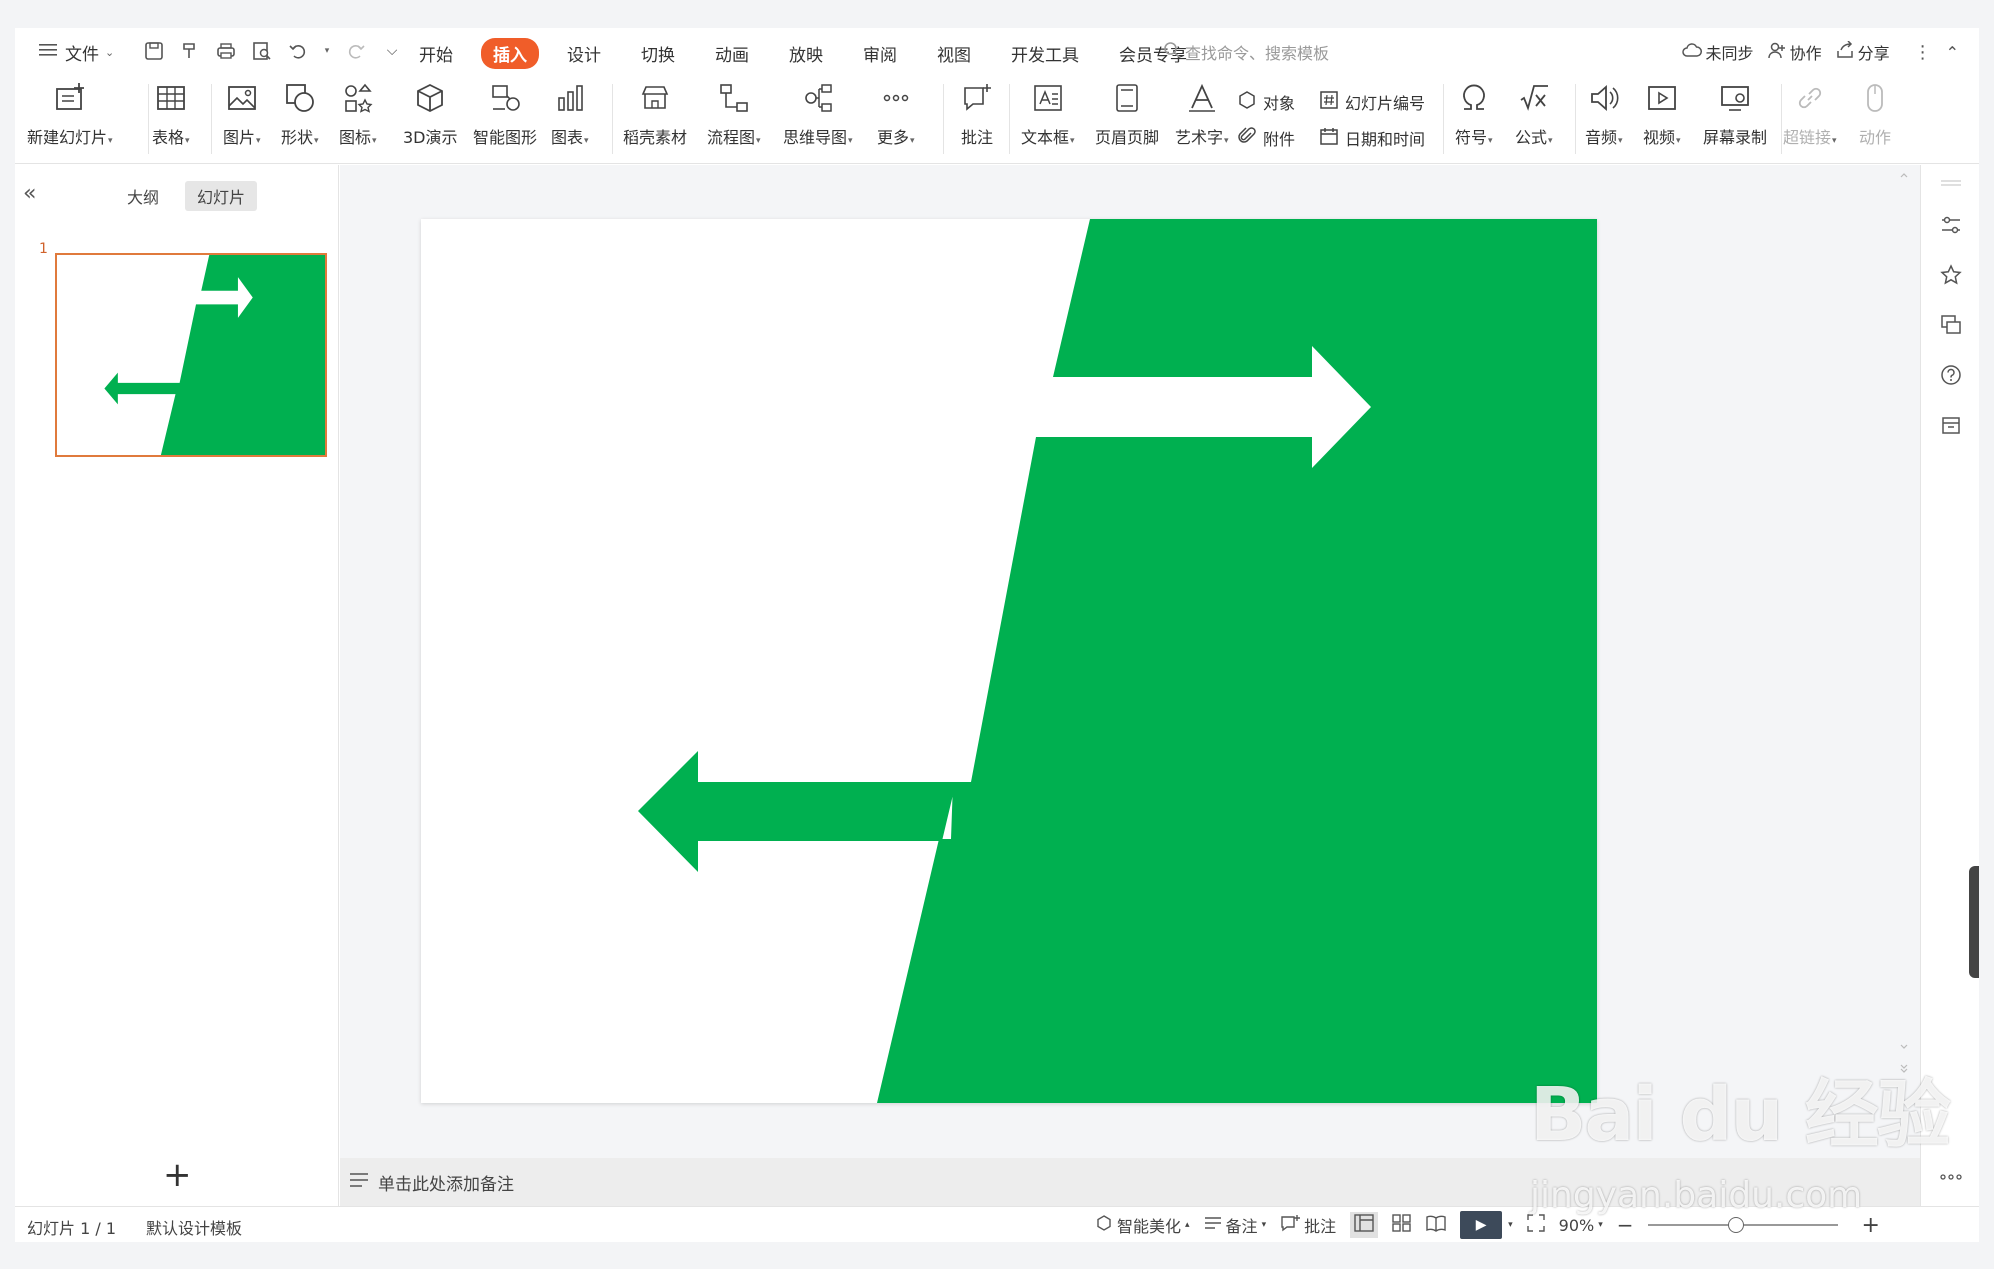 This screenshot has height=1269, width=1994. I want to click on picture-button: 图片▾, so click(242, 114).